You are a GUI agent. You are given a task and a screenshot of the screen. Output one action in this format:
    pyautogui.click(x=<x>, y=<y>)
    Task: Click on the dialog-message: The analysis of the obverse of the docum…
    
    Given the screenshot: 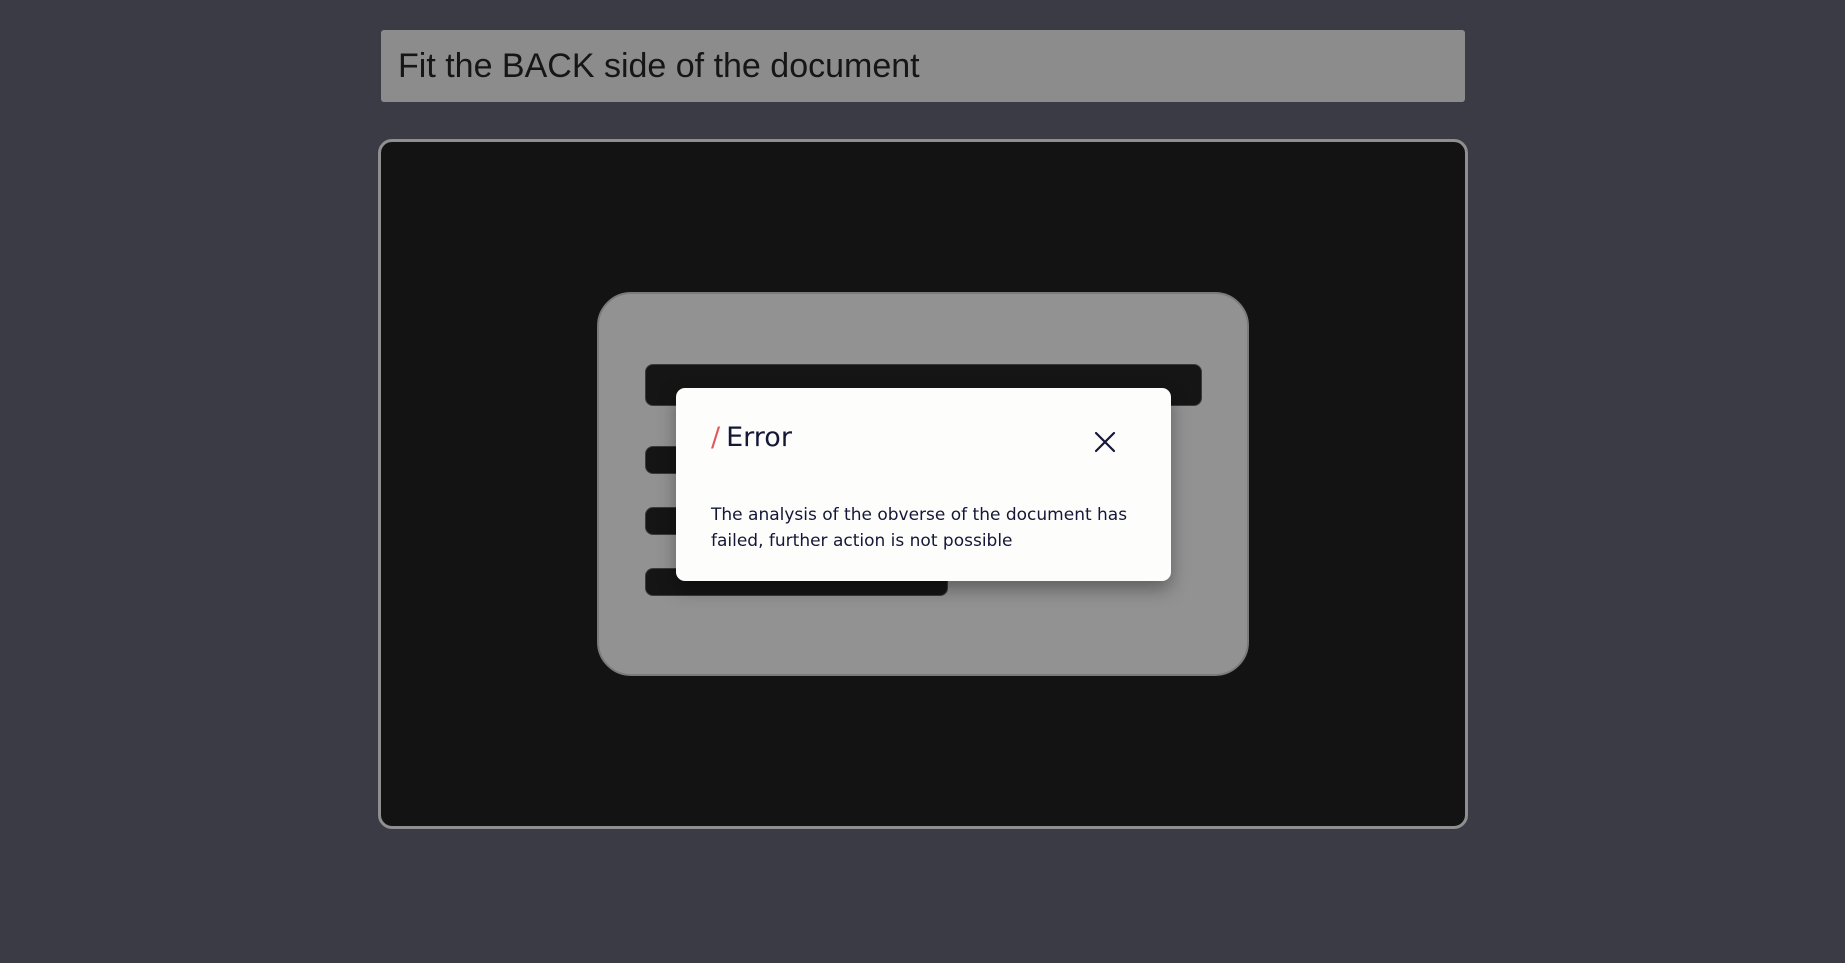 What is the action you would take?
    pyautogui.click(x=919, y=528)
    